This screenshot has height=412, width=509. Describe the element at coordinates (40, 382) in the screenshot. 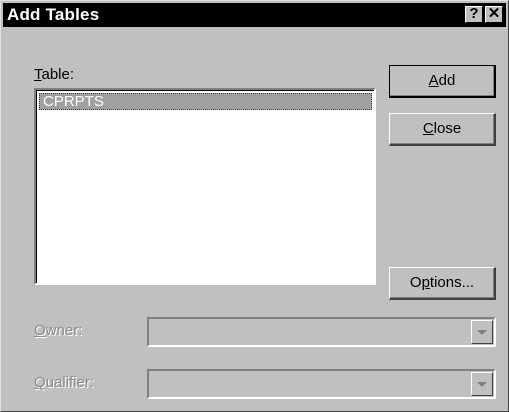

I see `qualifier-label-mnemonic: Q` at that location.